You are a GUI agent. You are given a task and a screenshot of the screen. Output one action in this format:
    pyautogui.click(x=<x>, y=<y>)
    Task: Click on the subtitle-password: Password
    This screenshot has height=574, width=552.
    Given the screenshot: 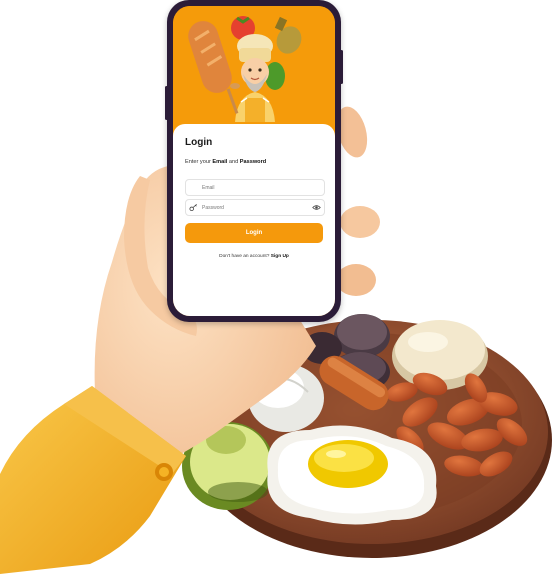 What is the action you would take?
    pyautogui.click(x=253, y=162)
    